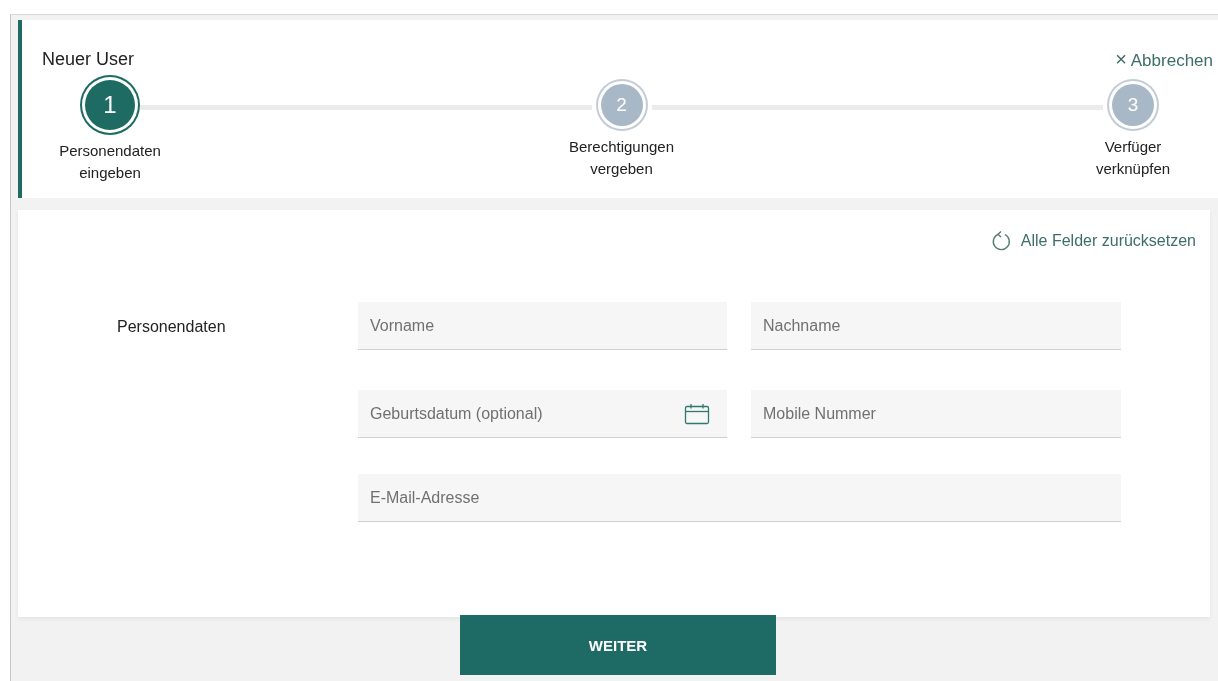 Image resolution: width=1218 pixels, height=681 pixels. I want to click on cancel-link: × Abbrechen, so click(1164, 59).